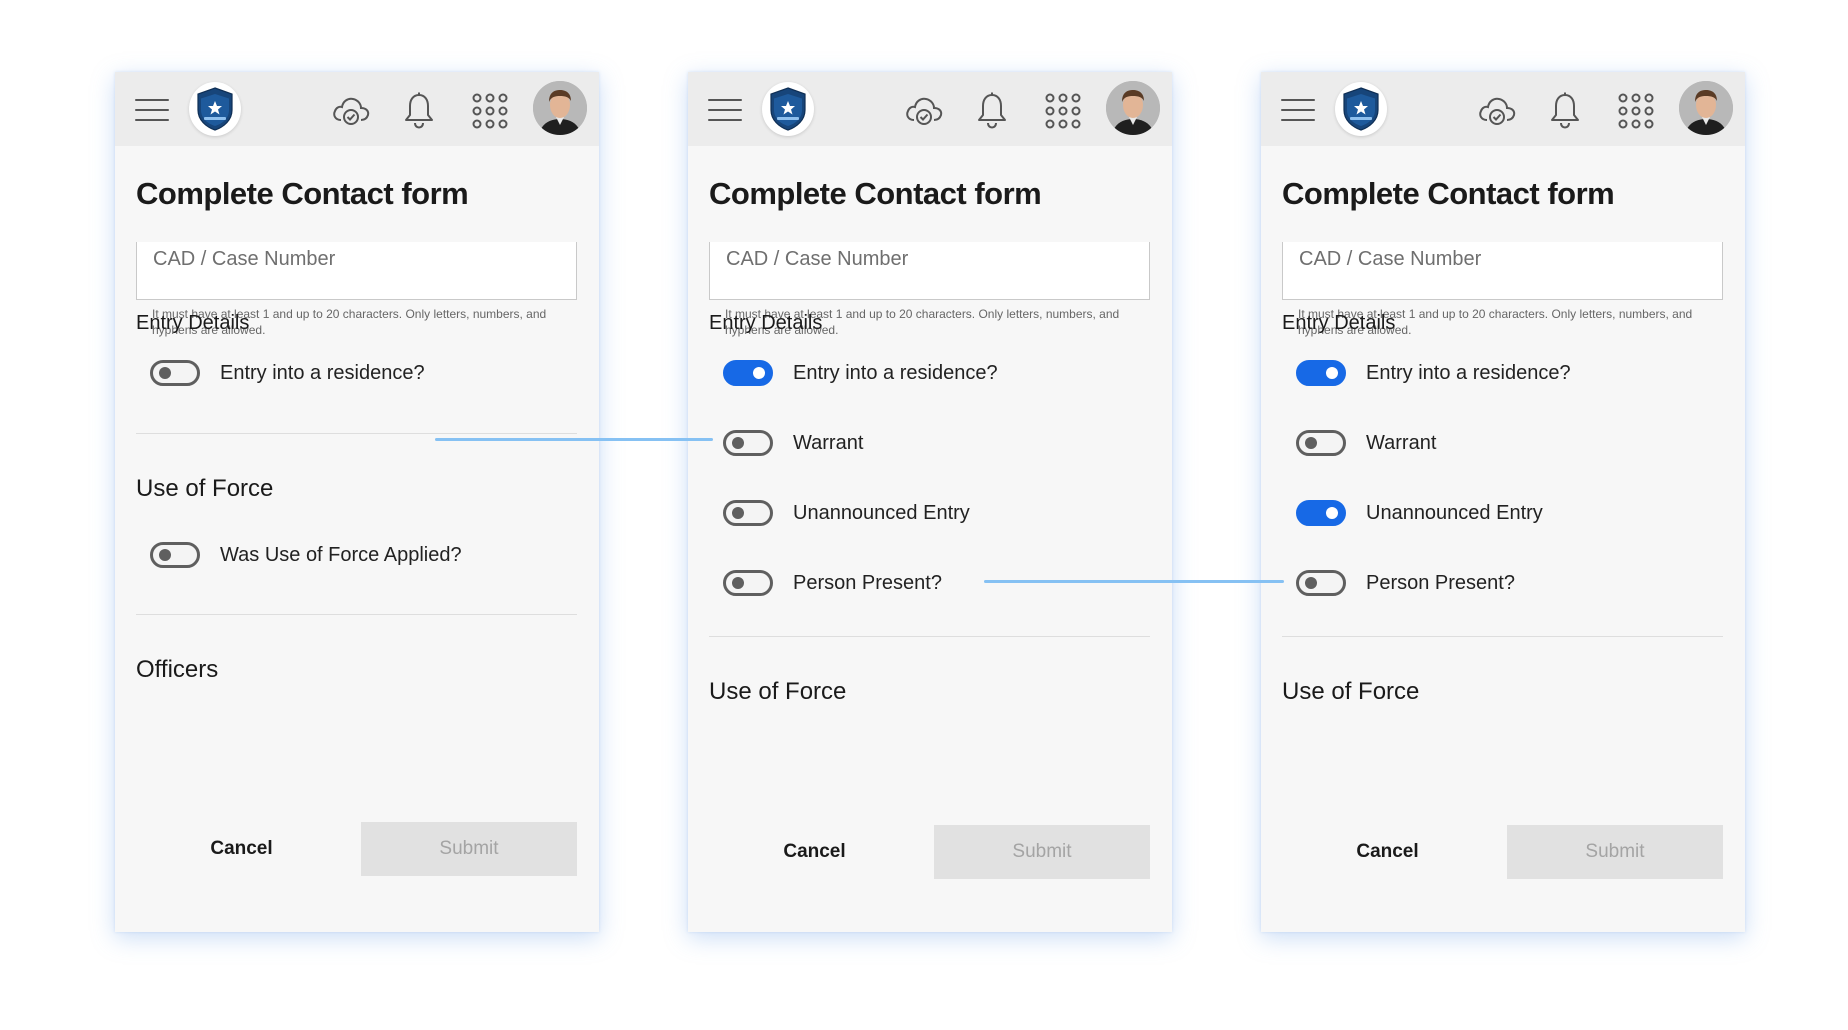  What do you see at coordinates (341, 554) in the screenshot?
I see `toggle-label: Was Use of Force Applied?` at bounding box center [341, 554].